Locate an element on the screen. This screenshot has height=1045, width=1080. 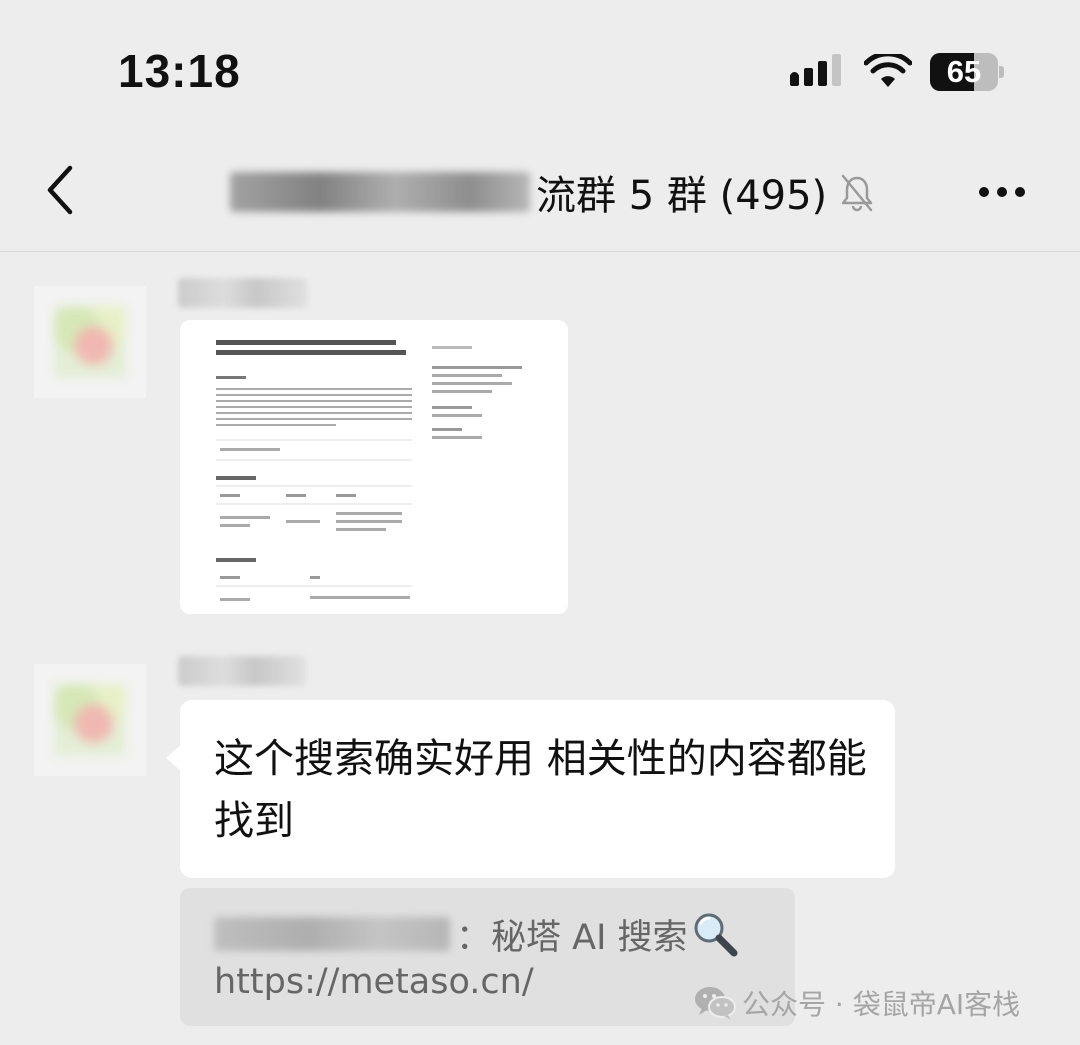
bell-slash-icon is located at coordinates (857, 193).